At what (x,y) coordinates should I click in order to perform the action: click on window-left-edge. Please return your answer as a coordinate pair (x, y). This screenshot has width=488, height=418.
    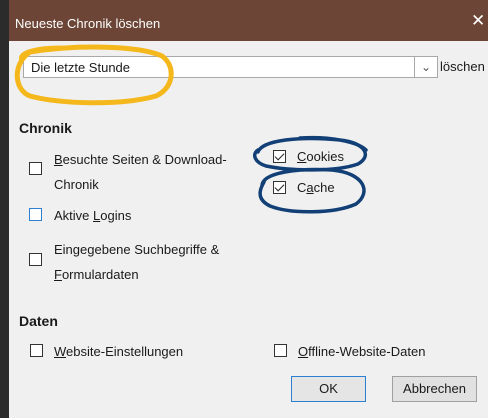
    Looking at the image, I should click on (4, 209).